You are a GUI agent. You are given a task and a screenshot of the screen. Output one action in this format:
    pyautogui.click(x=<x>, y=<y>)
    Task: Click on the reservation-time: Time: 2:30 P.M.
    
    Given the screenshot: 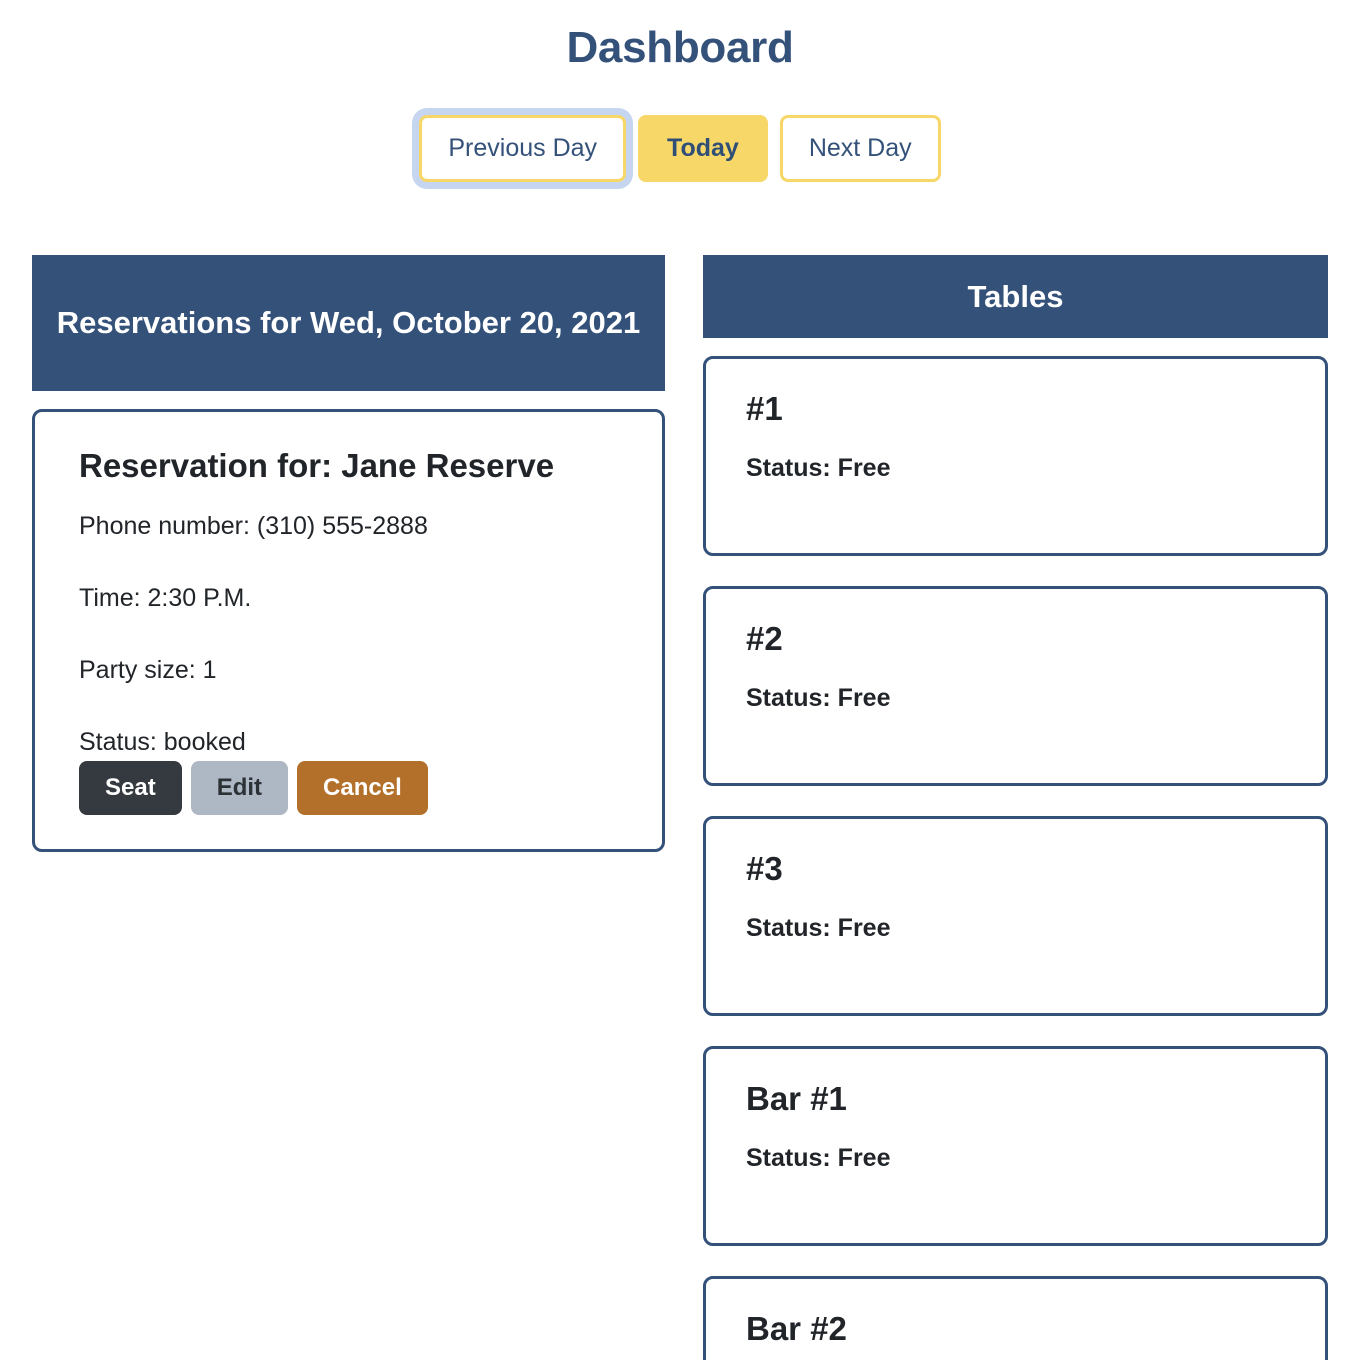 What is the action you would take?
    pyautogui.click(x=165, y=598)
    